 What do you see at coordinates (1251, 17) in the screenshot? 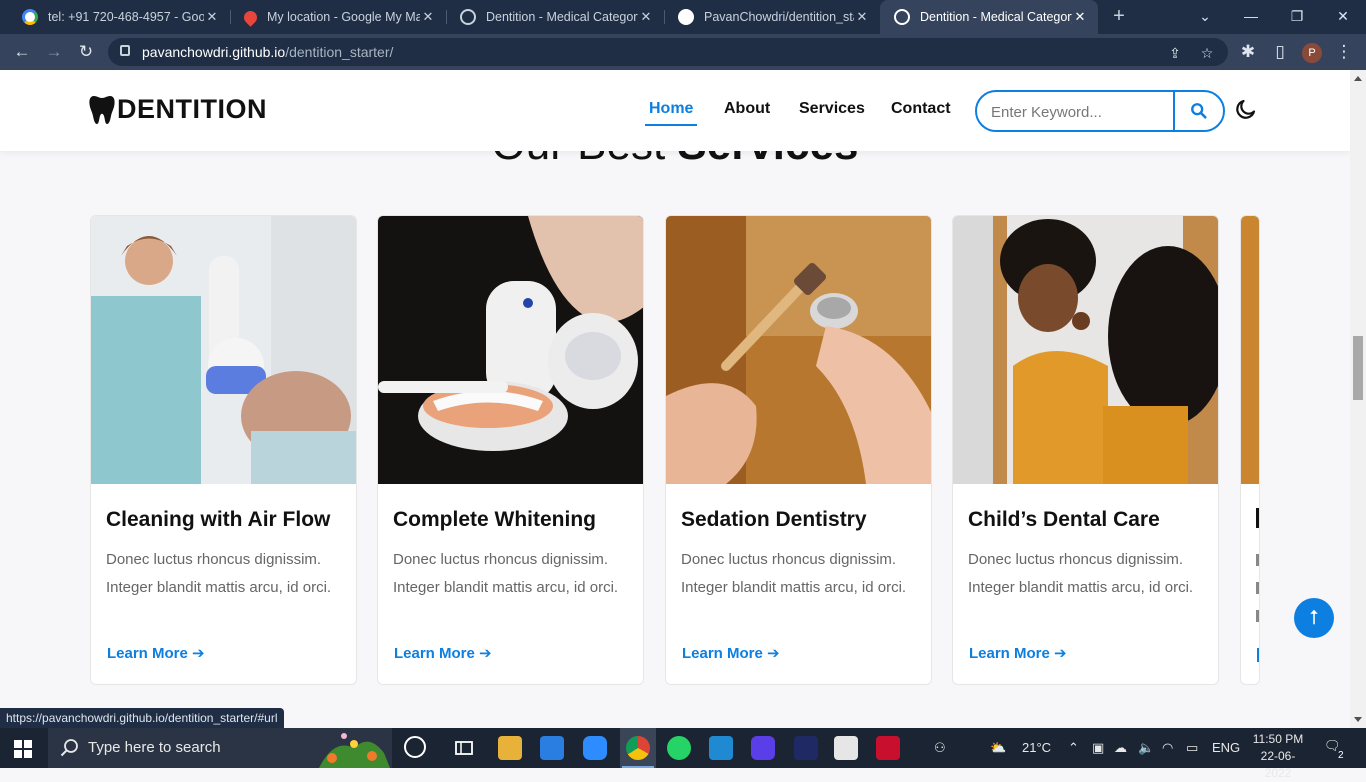
I see `minimize-button: —` at bounding box center [1251, 17].